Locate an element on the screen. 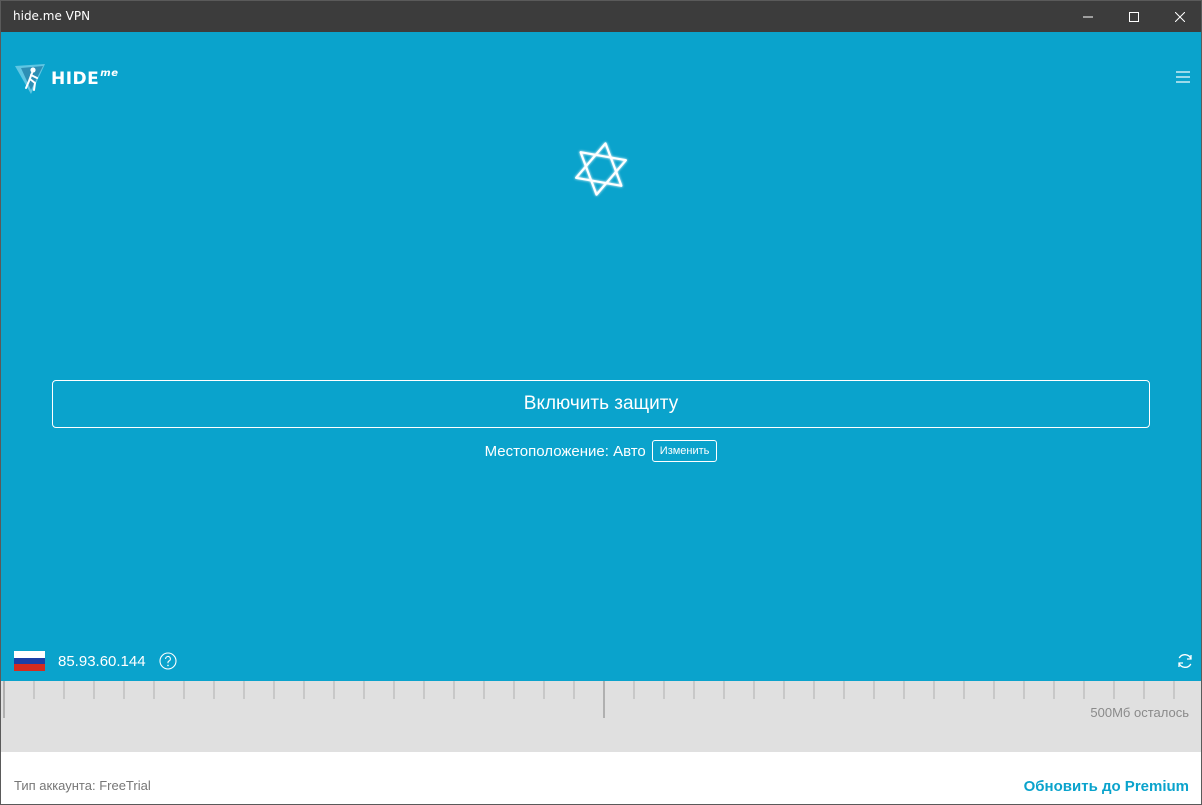  russia-flag-icon is located at coordinates (29, 661).